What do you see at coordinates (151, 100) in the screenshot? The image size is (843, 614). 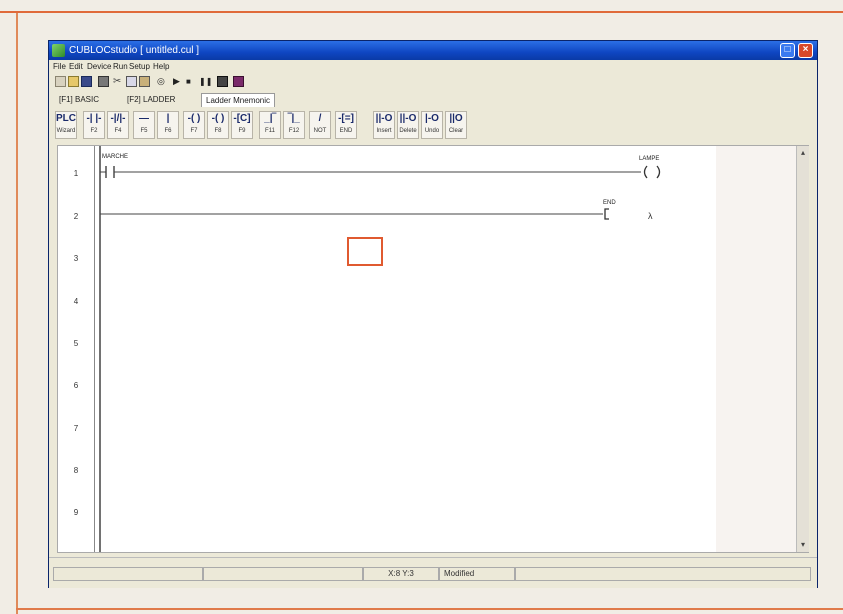 I see `tab-ladder: [F2] LADDER` at bounding box center [151, 100].